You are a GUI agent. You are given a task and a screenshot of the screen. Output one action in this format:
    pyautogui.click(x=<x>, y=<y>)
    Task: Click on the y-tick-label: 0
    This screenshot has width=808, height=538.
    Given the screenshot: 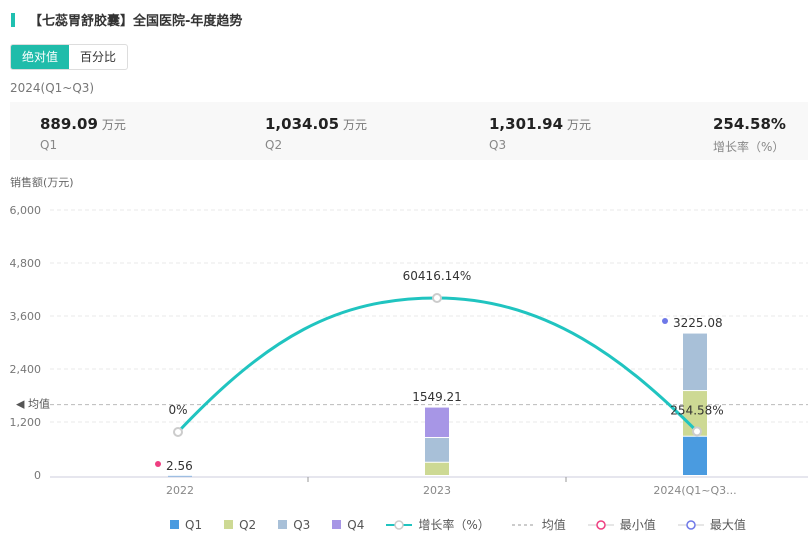 What is the action you would take?
    pyautogui.click(x=37, y=475)
    